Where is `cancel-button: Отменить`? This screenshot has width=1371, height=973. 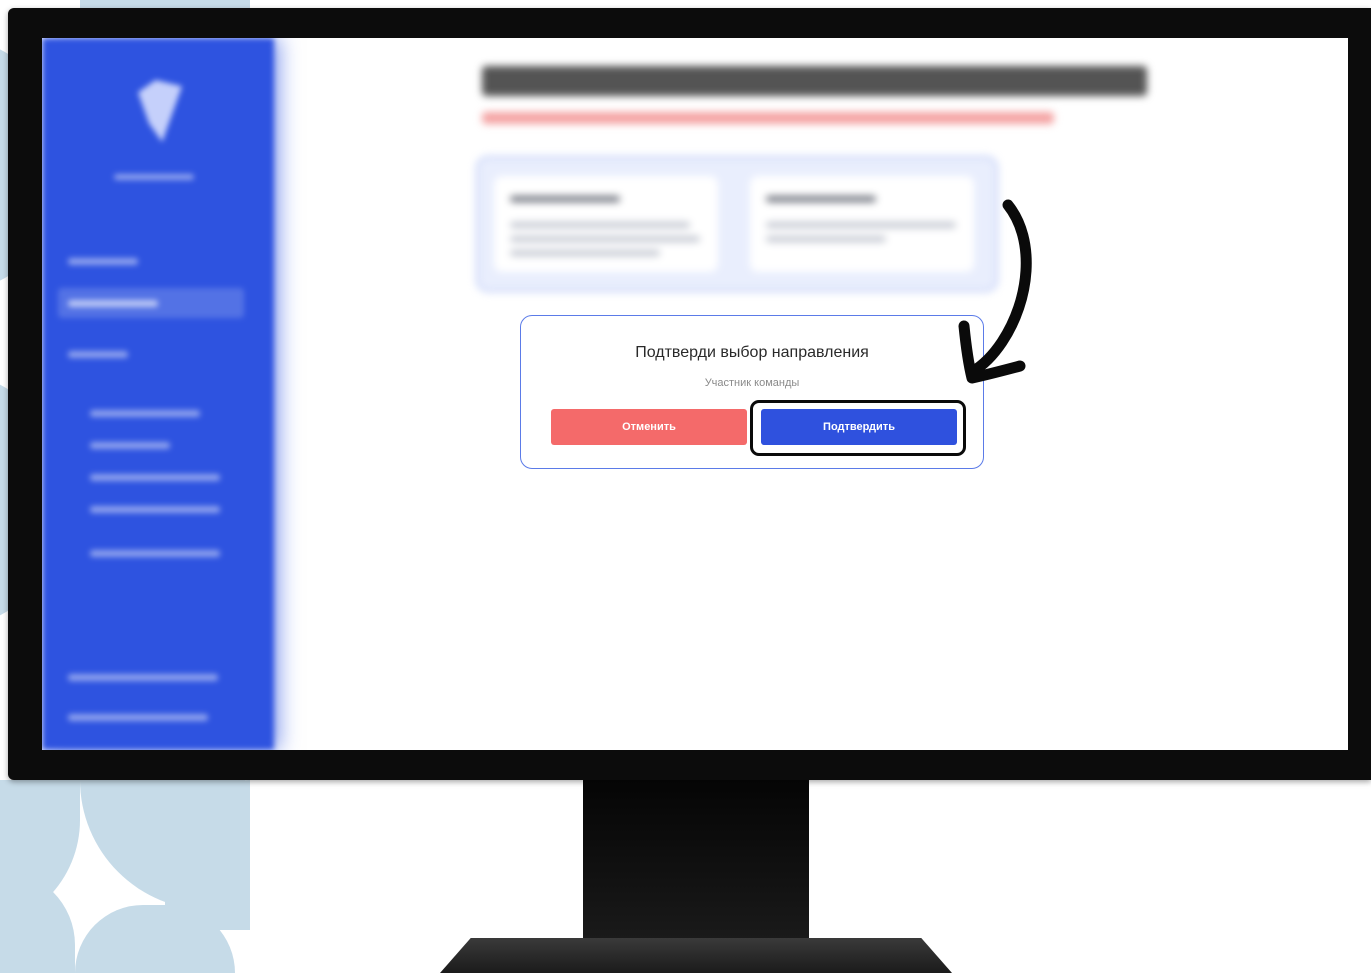 cancel-button: Отменить is located at coordinates (649, 427).